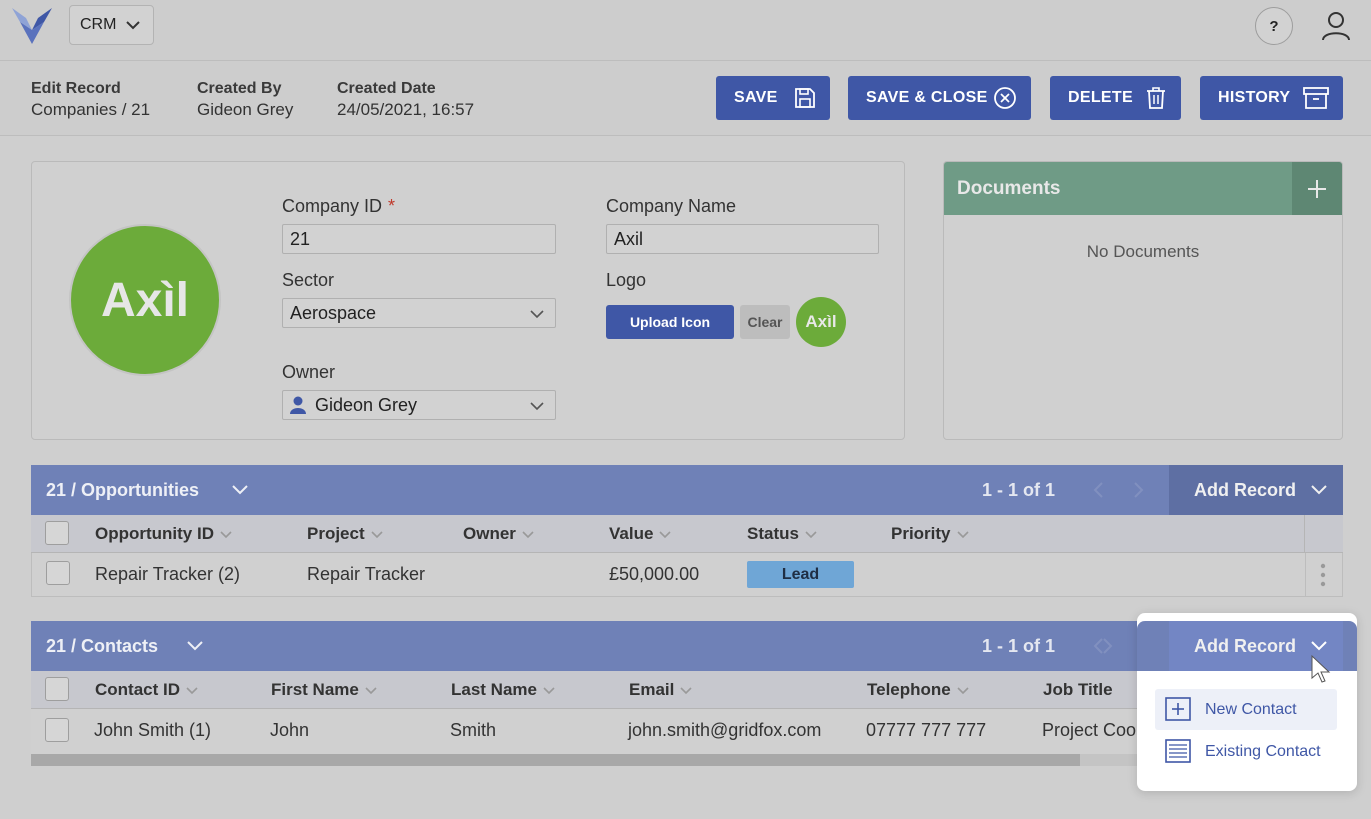 The width and height of the screenshot is (1371, 819). What do you see at coordinates (32, 26) in the screenshot?
I see `gridfox-logo-icon` at bounding box center [32, 26].